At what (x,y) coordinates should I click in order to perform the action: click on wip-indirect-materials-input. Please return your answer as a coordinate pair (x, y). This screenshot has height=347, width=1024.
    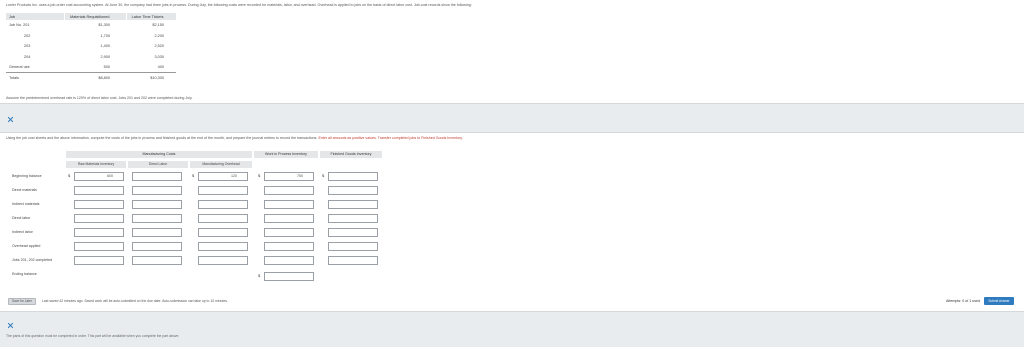
    Looking at the image, I should click on (289, 204).